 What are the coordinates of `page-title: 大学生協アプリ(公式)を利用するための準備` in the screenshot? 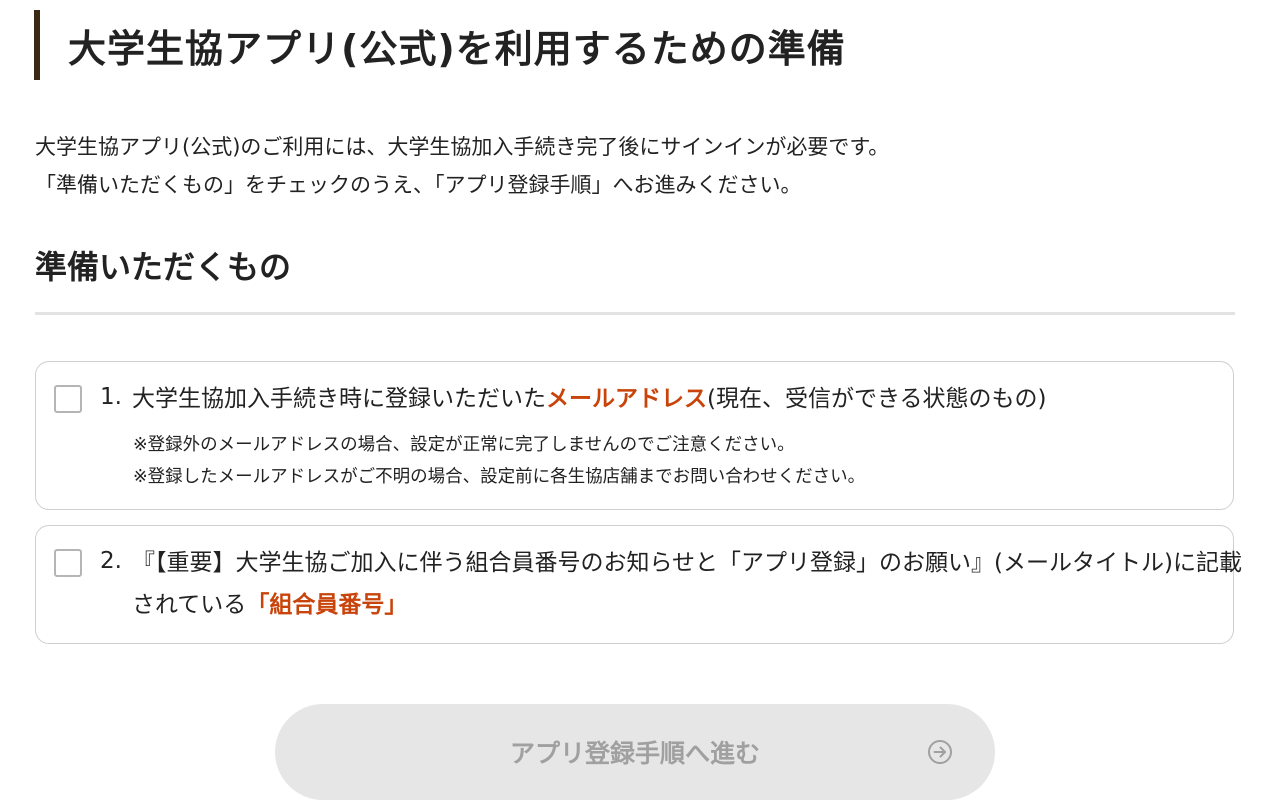 It's located at (457, 48).